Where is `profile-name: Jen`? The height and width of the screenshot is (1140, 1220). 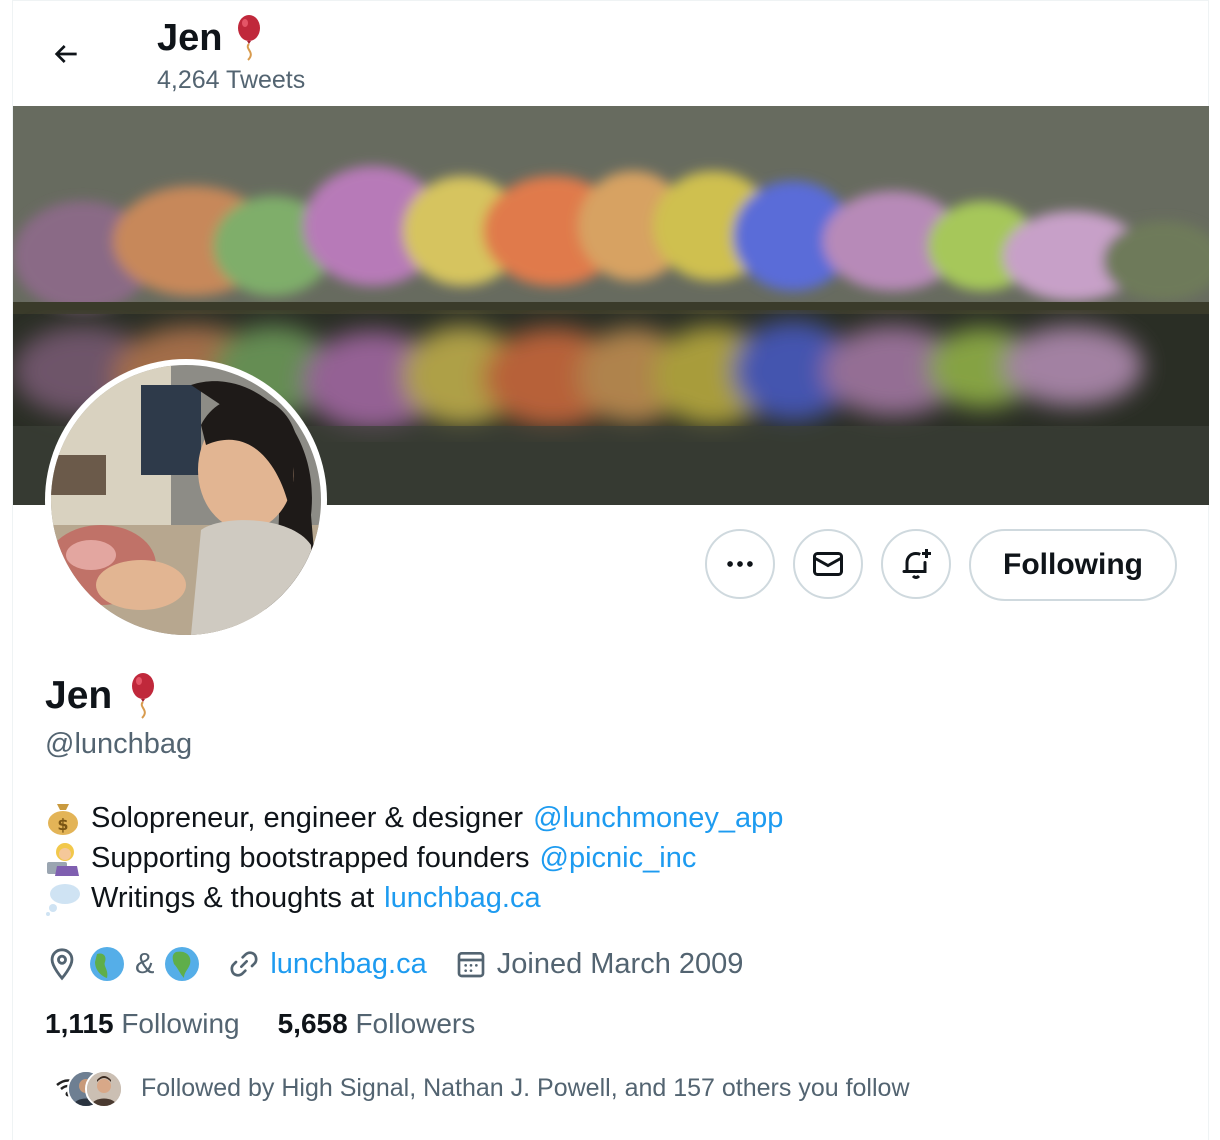
profile-name: Jen is located at coordinates (79, 695).